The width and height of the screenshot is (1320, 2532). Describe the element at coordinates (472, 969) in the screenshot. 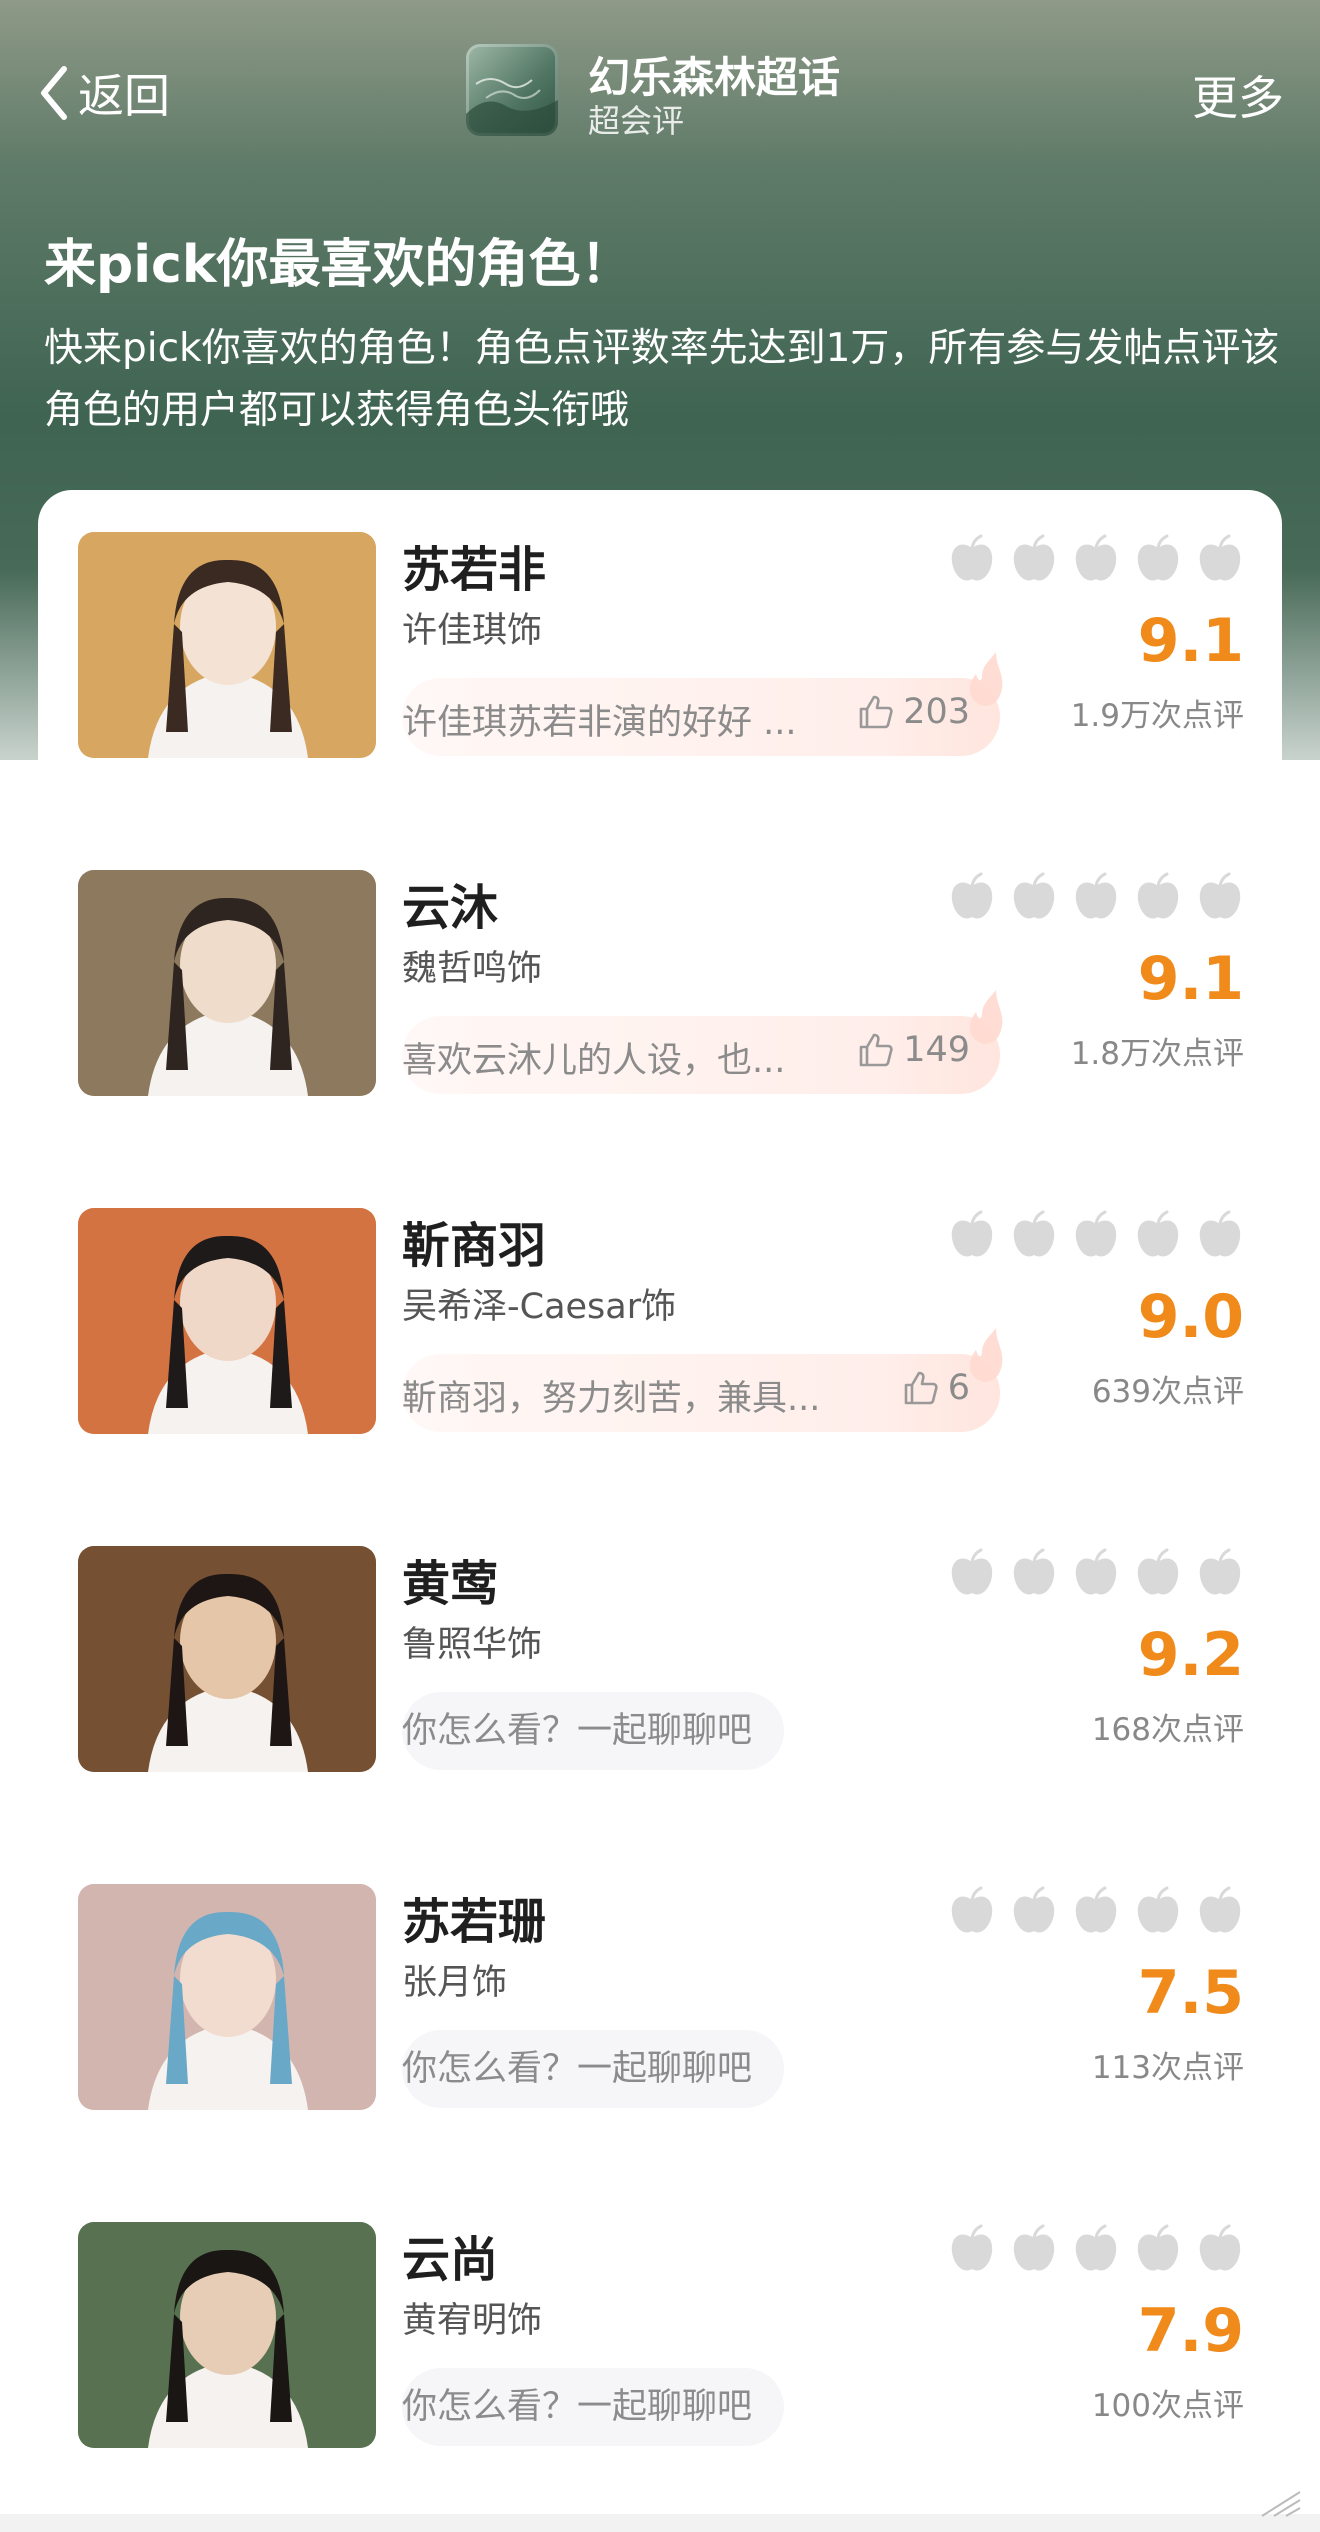

I see `actor-name: 魏哲鸣饰` at that location.